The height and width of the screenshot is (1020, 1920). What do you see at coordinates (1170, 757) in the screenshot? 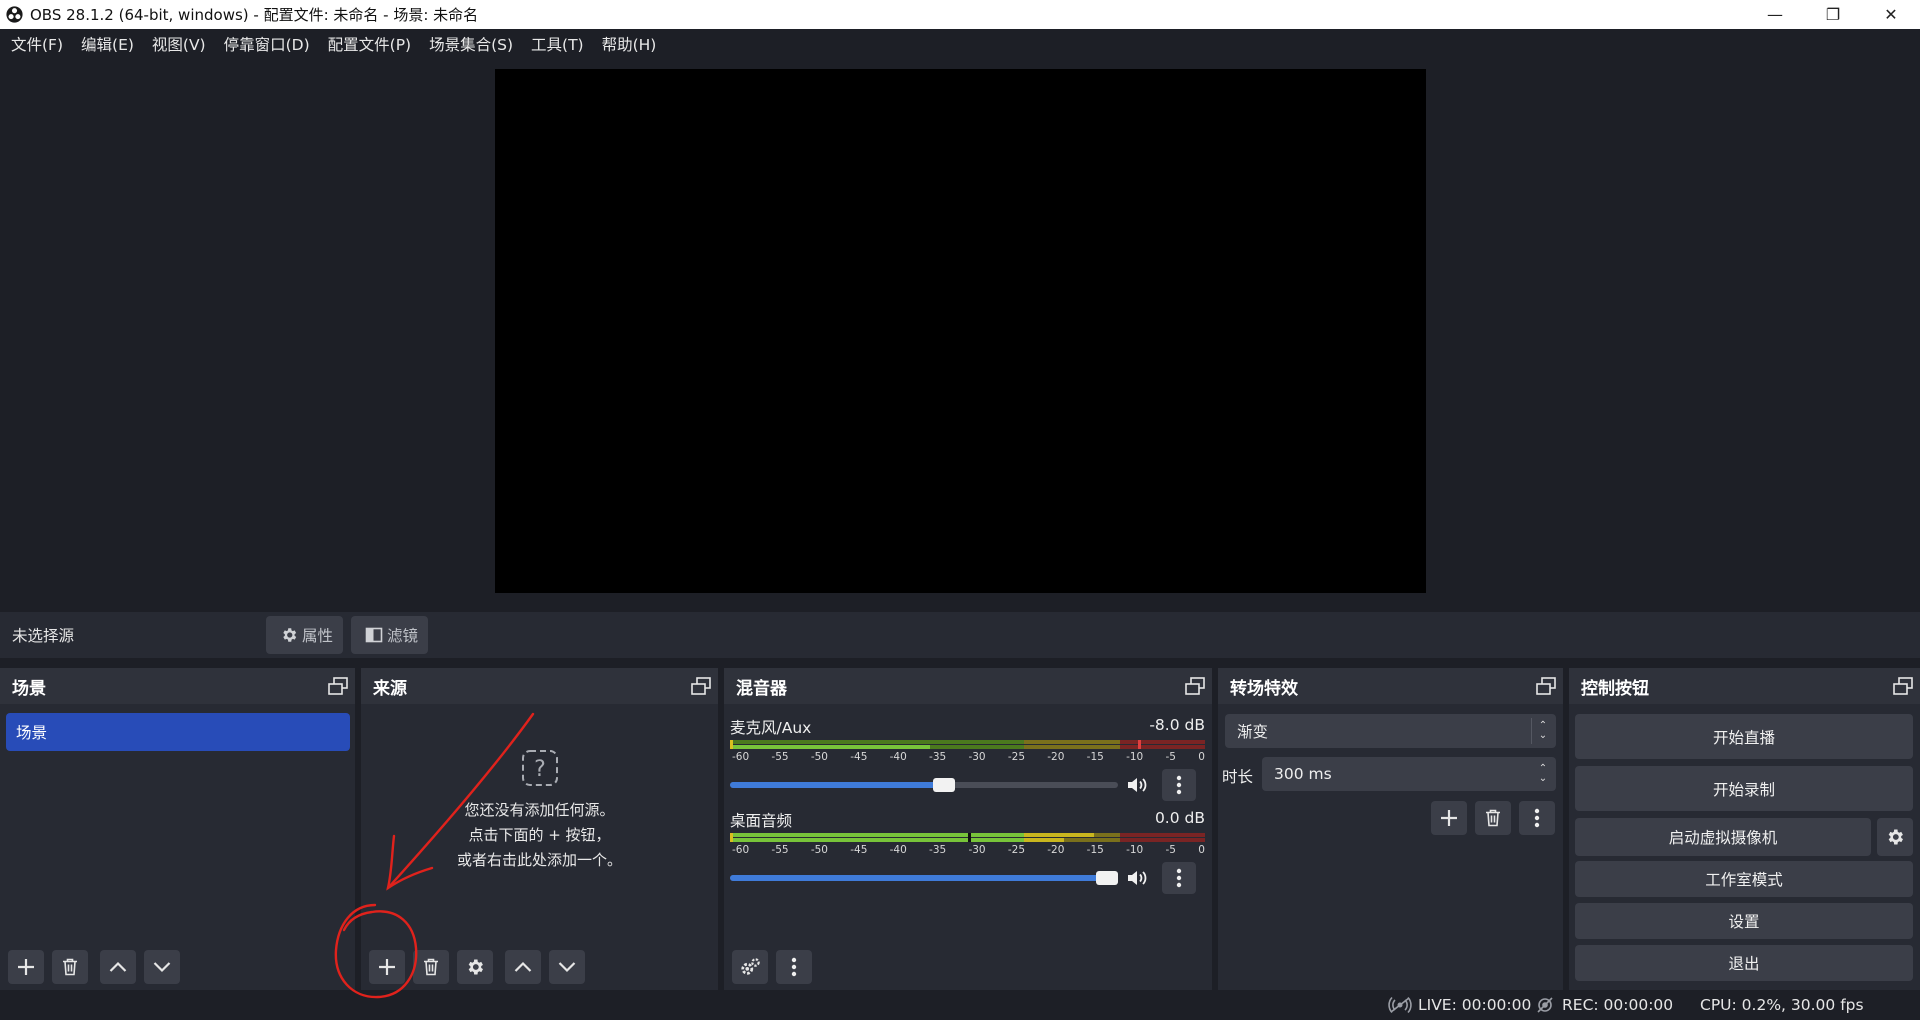
I see `tick-label: -5` at bounding box center [1170, 757].